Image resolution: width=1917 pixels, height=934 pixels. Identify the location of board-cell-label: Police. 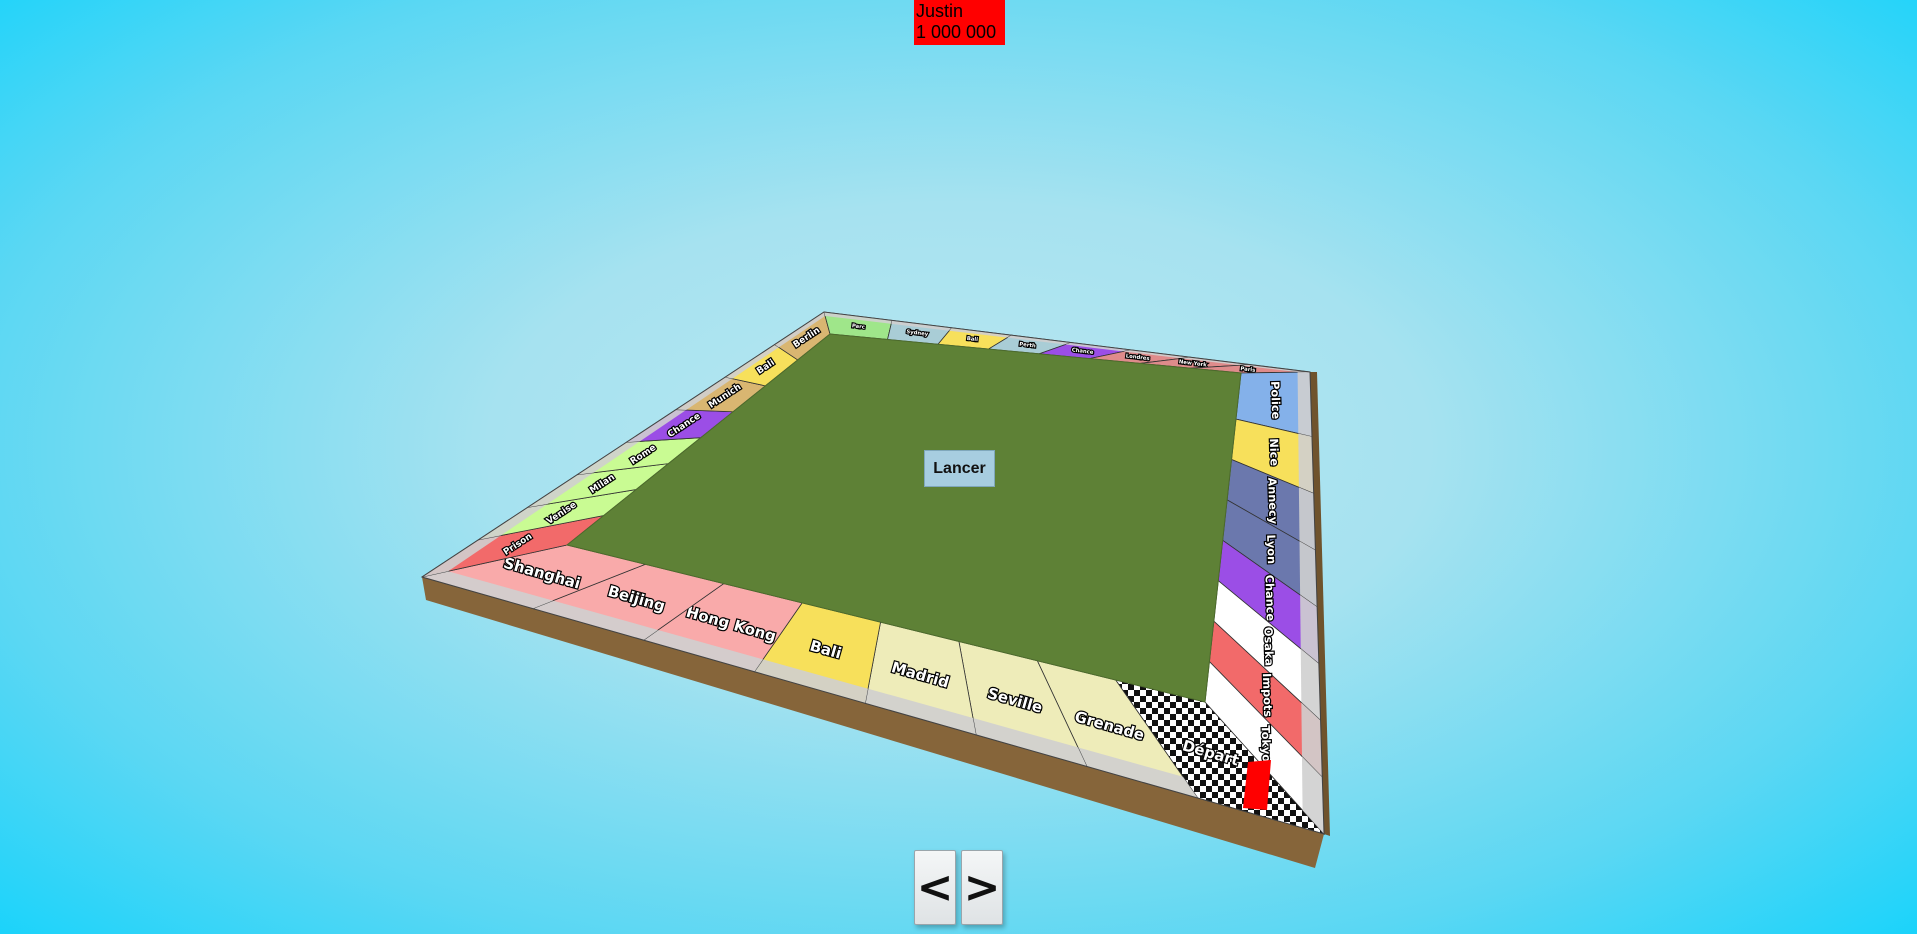
(1275, 400).